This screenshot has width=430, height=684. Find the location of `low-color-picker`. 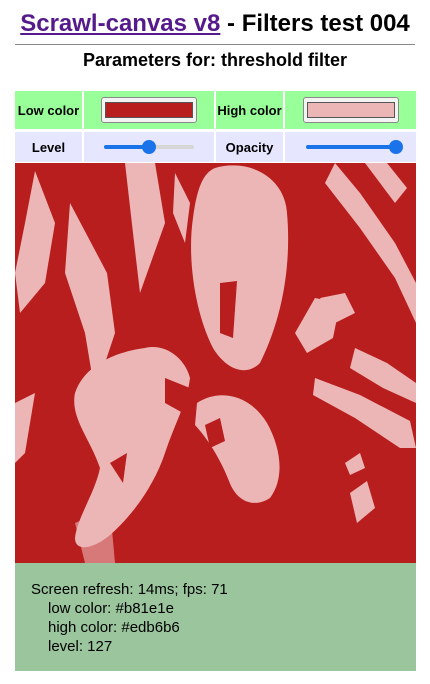

low-color-picker is located at coordinates (149, 110).